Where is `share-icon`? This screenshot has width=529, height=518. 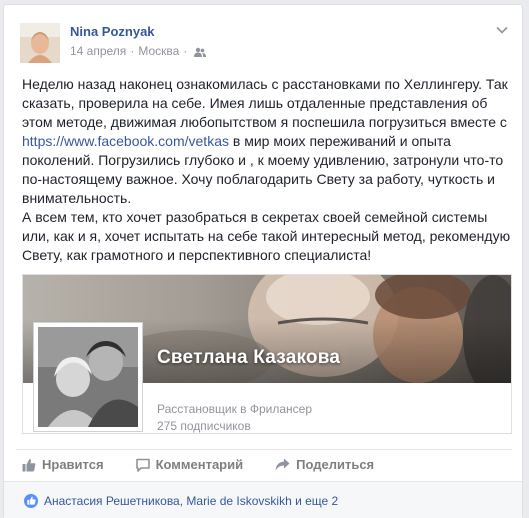
share-icon is located at coordinates (282, 464).